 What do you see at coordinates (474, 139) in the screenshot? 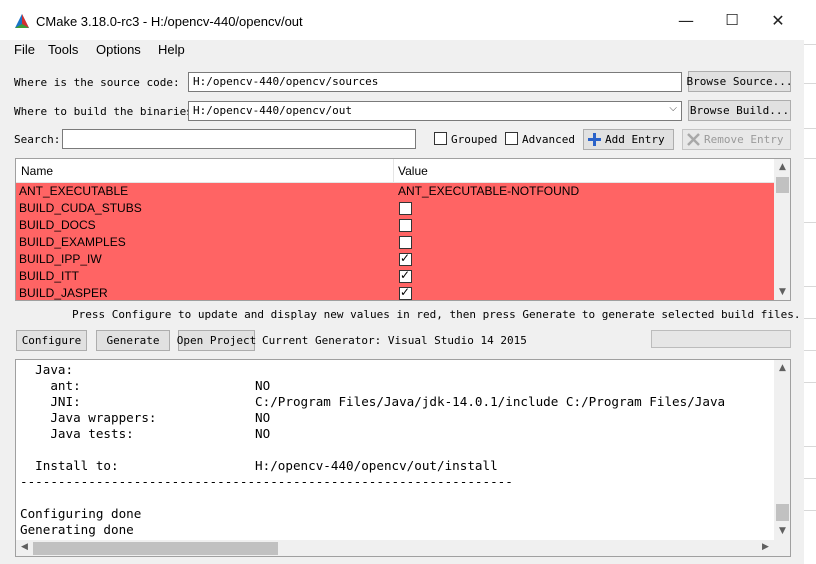
I see `grouped-label: Grouped` at bounding box center [474, 139].